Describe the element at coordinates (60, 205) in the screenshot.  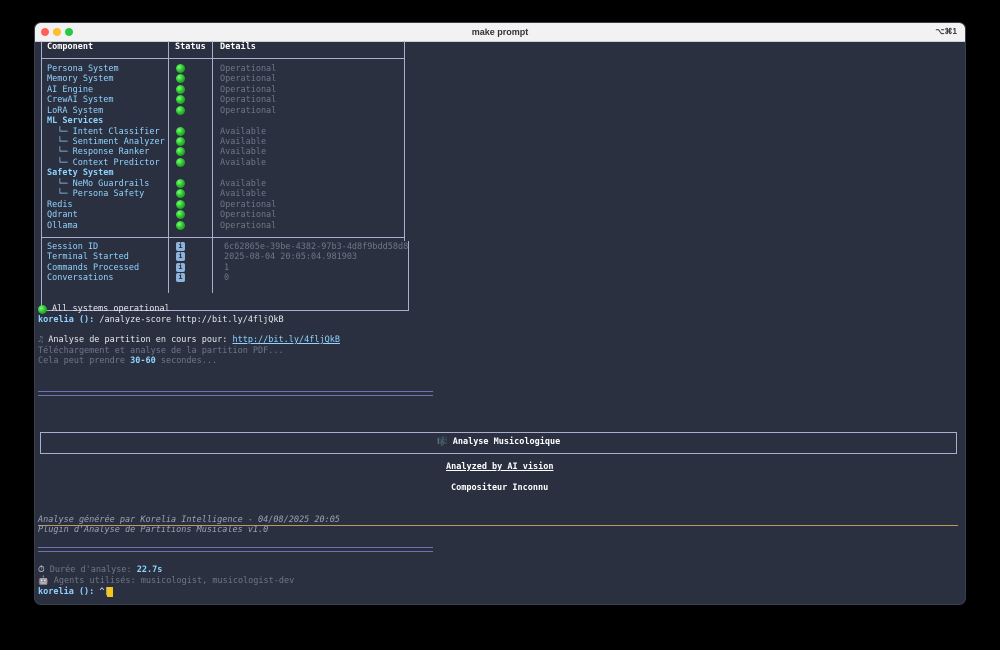
I see `row-label: Redis` at that location.